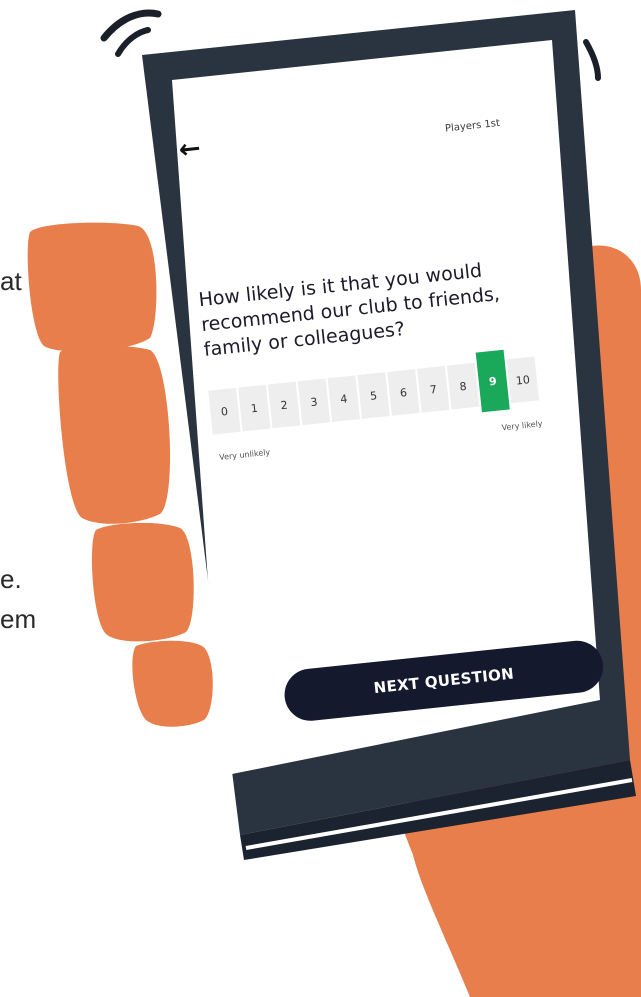 The image size is (641, 997). I want to click on arrow-left-icon: ←, so click(189, 149).